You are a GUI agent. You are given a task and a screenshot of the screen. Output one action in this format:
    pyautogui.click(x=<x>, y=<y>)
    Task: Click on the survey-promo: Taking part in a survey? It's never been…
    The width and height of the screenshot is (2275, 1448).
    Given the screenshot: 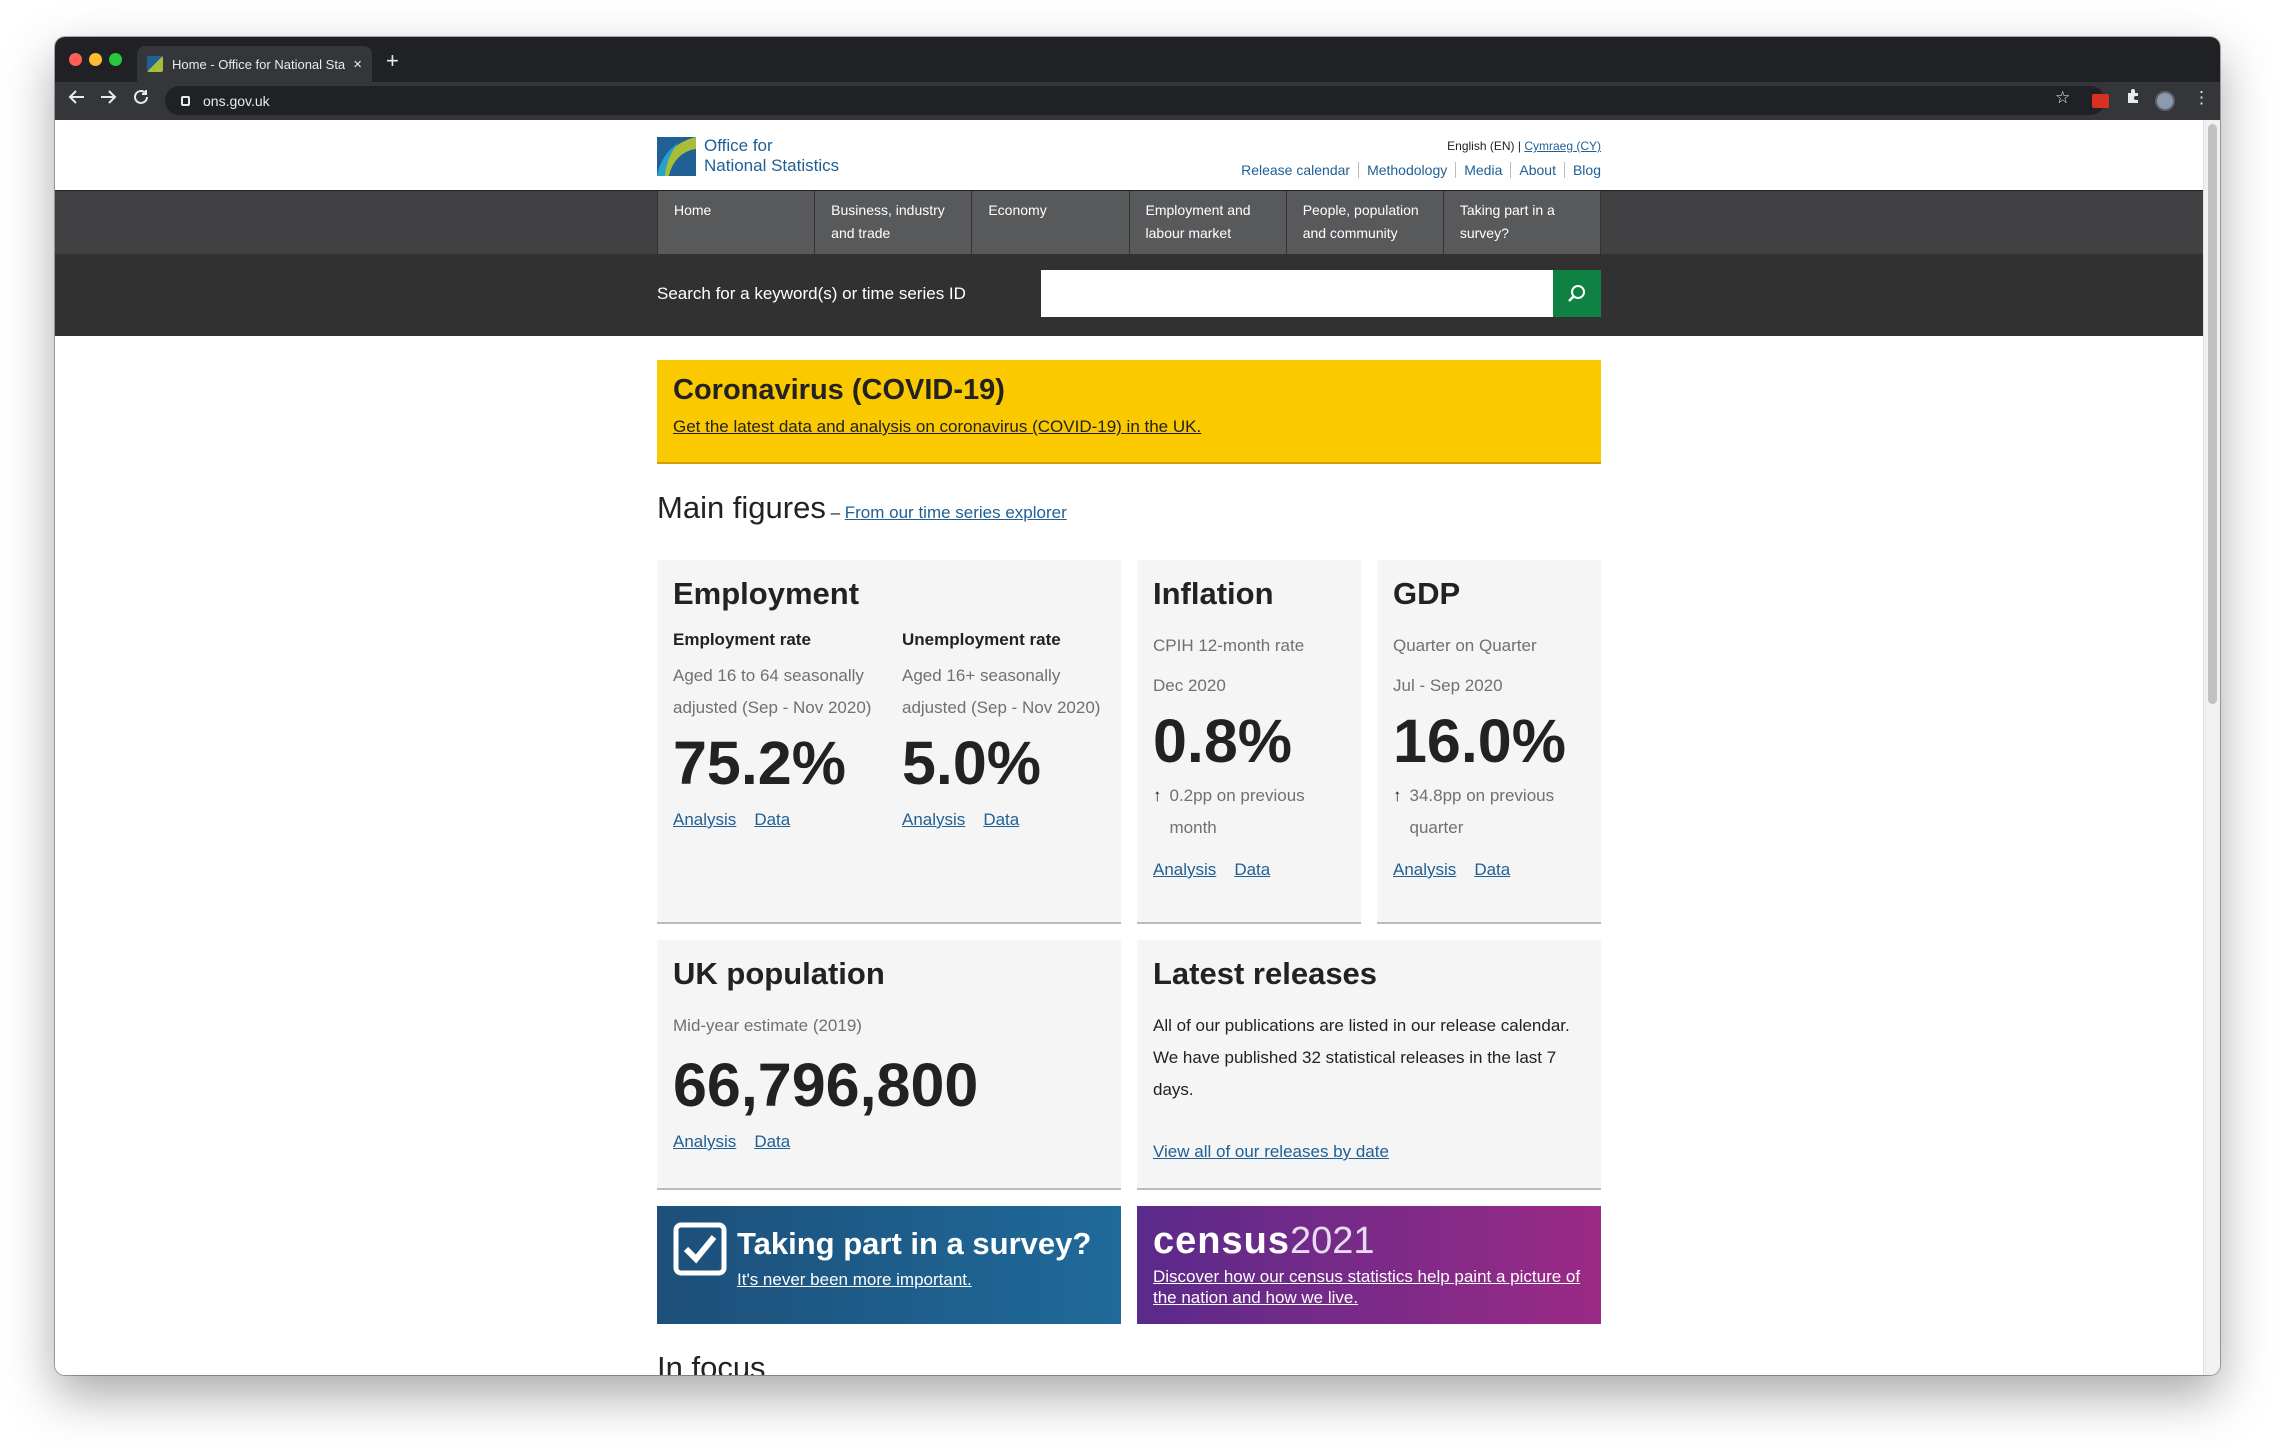 What is the action you would take?
    pyautogui.click(x=889, y=1265)
    